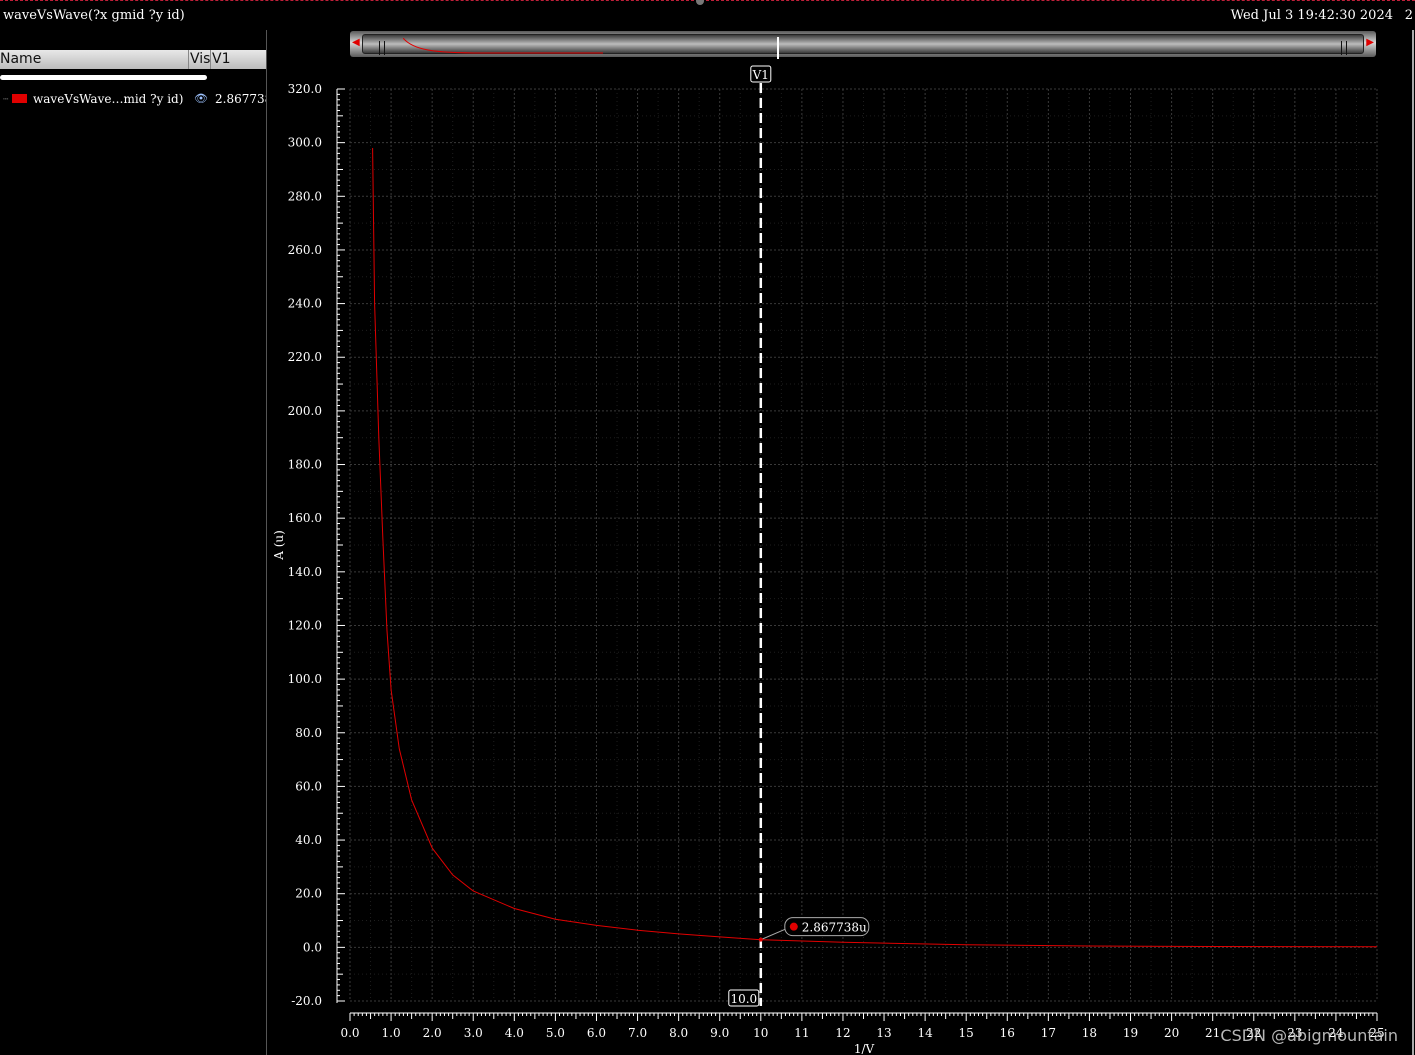 This screenshot has width=1415, height=1055. I want to click on x-tick-label: 6.0, so click(596, 1033).